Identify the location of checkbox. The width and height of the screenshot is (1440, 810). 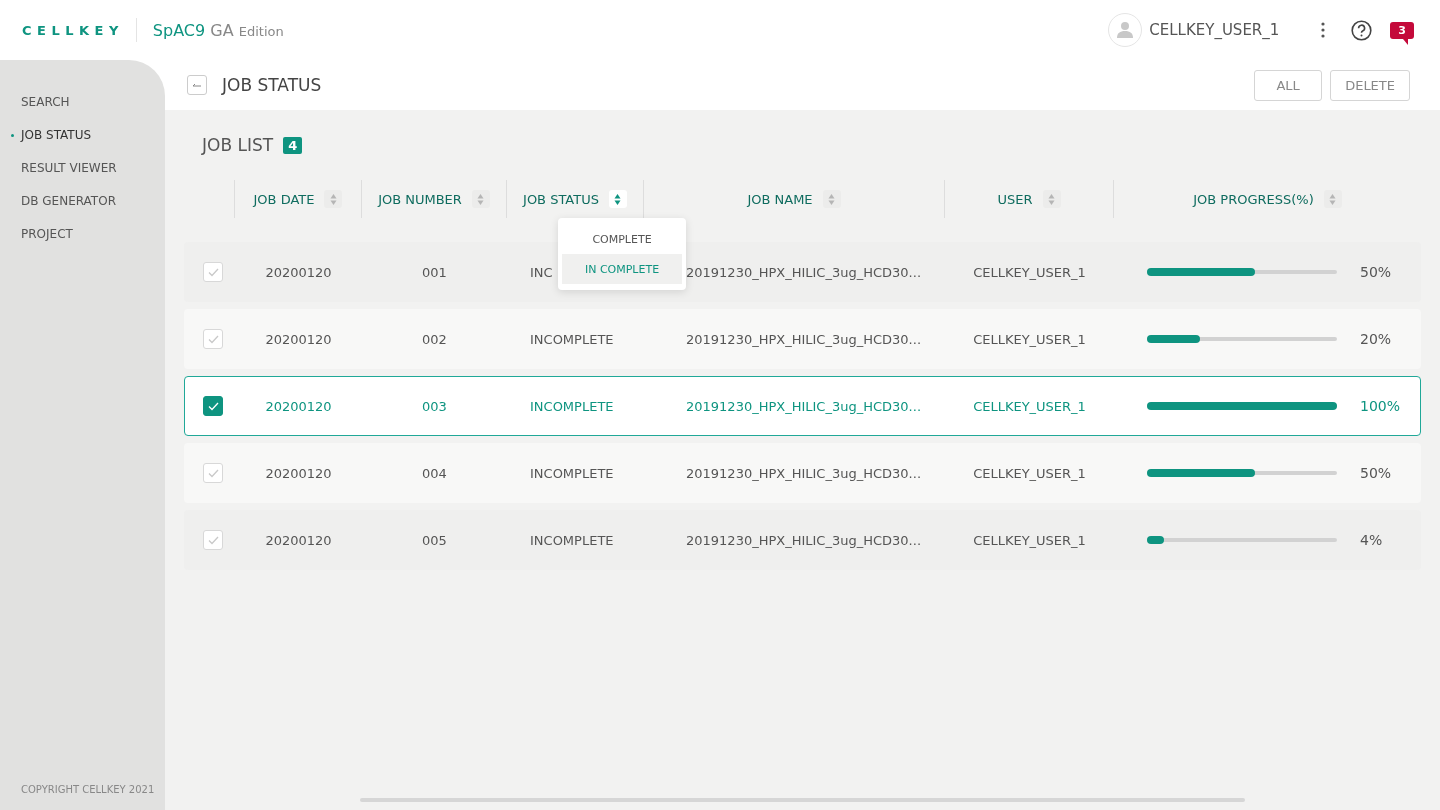
(213, 406).